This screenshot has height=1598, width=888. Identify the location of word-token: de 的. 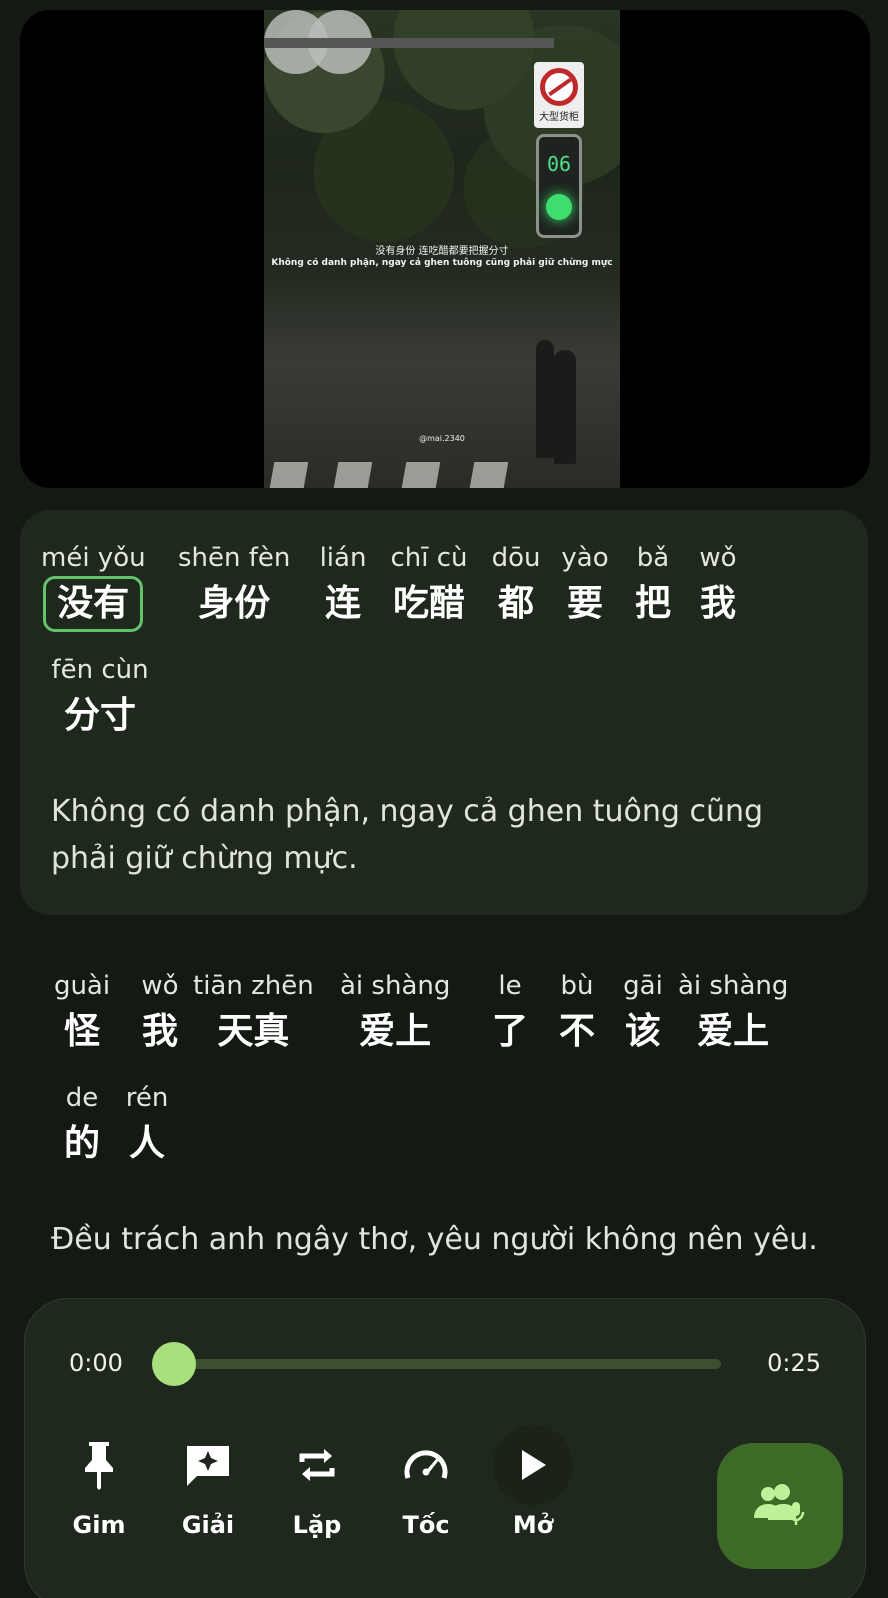
(82, 1126).